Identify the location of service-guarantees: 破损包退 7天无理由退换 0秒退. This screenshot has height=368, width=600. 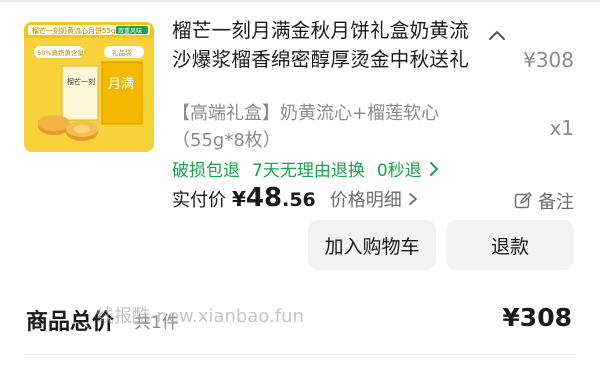
(306, 168).